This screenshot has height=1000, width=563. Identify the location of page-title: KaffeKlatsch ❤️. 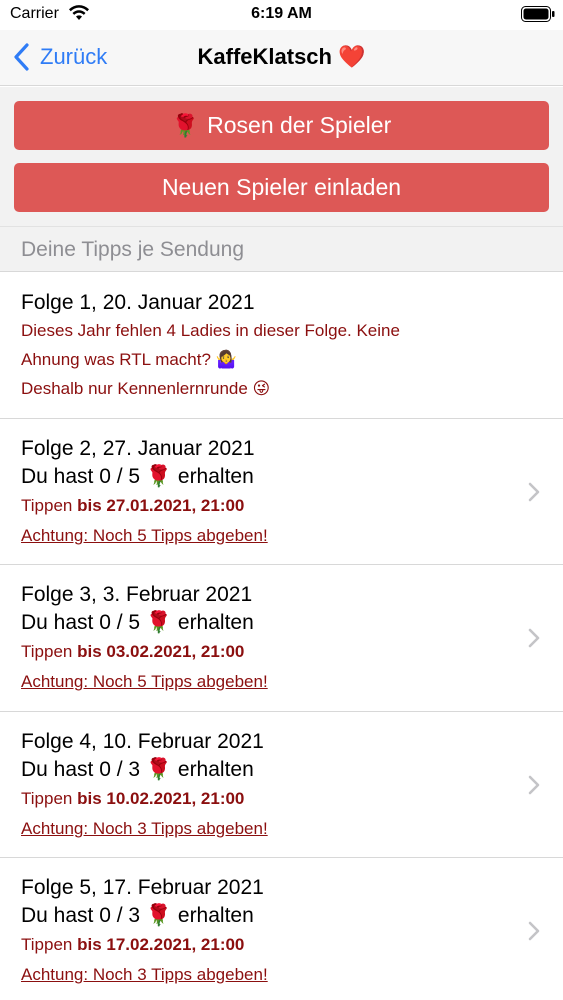
(281, 56).